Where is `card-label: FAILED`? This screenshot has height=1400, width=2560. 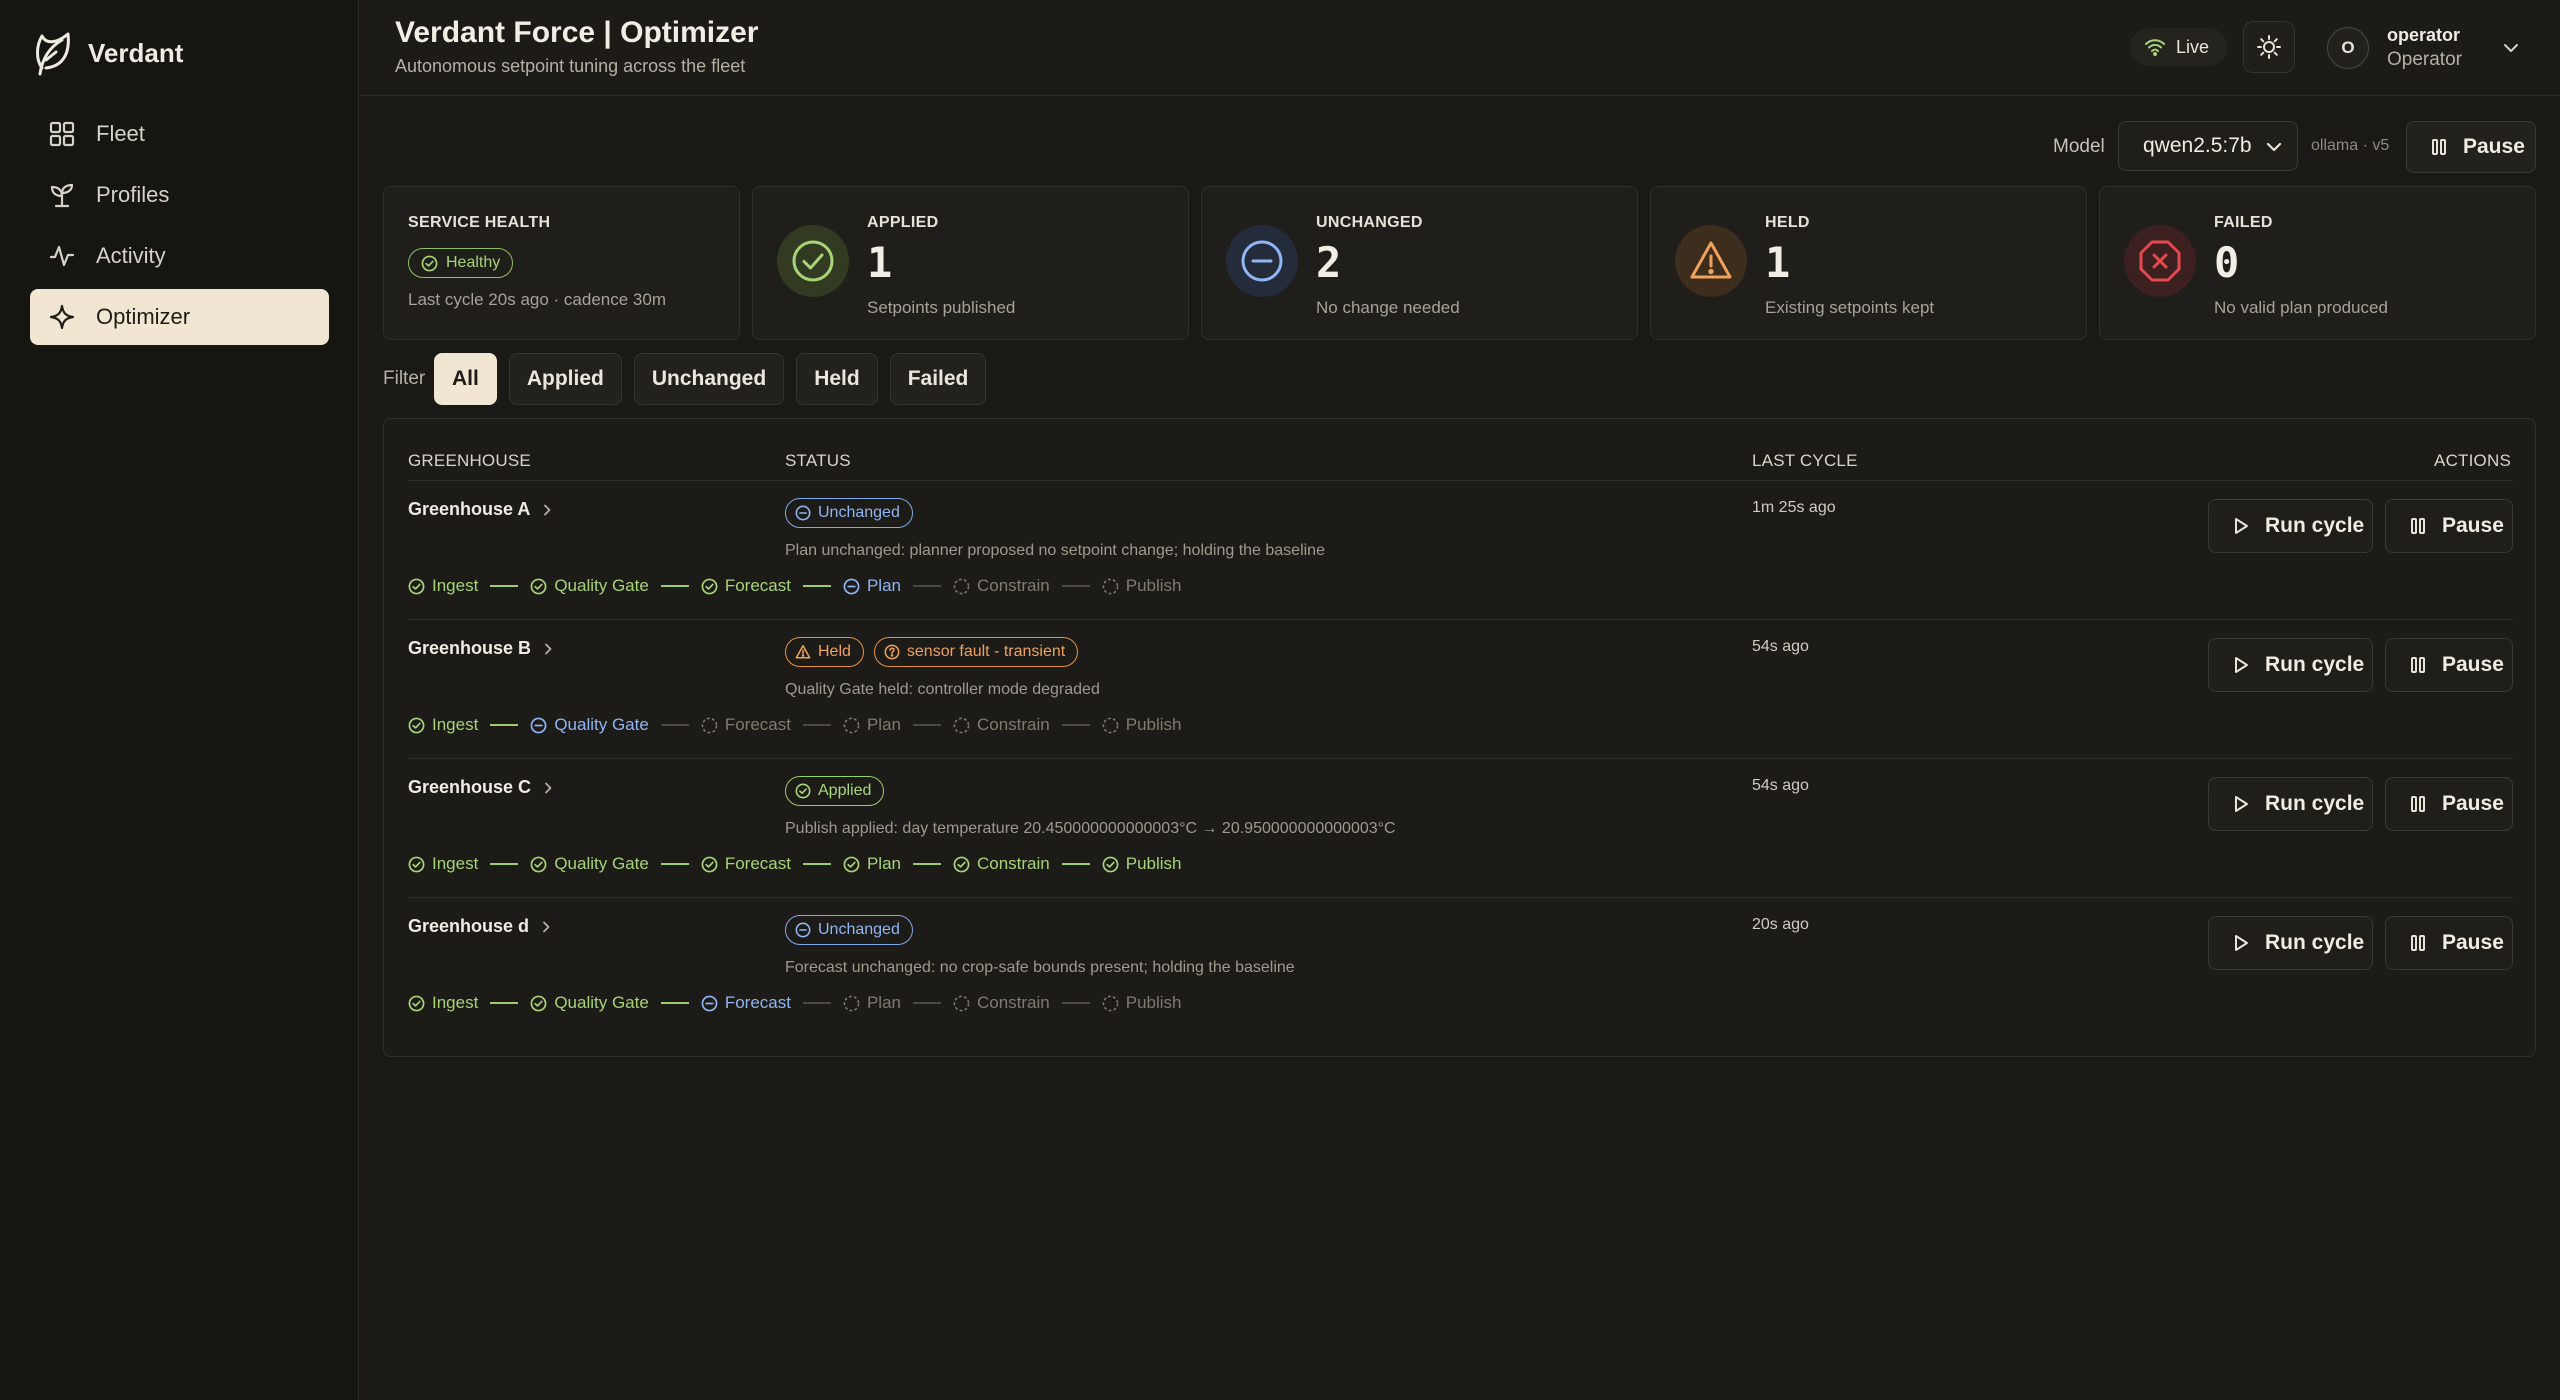
card-label: FAILED is located at coordinates (2243, 222).